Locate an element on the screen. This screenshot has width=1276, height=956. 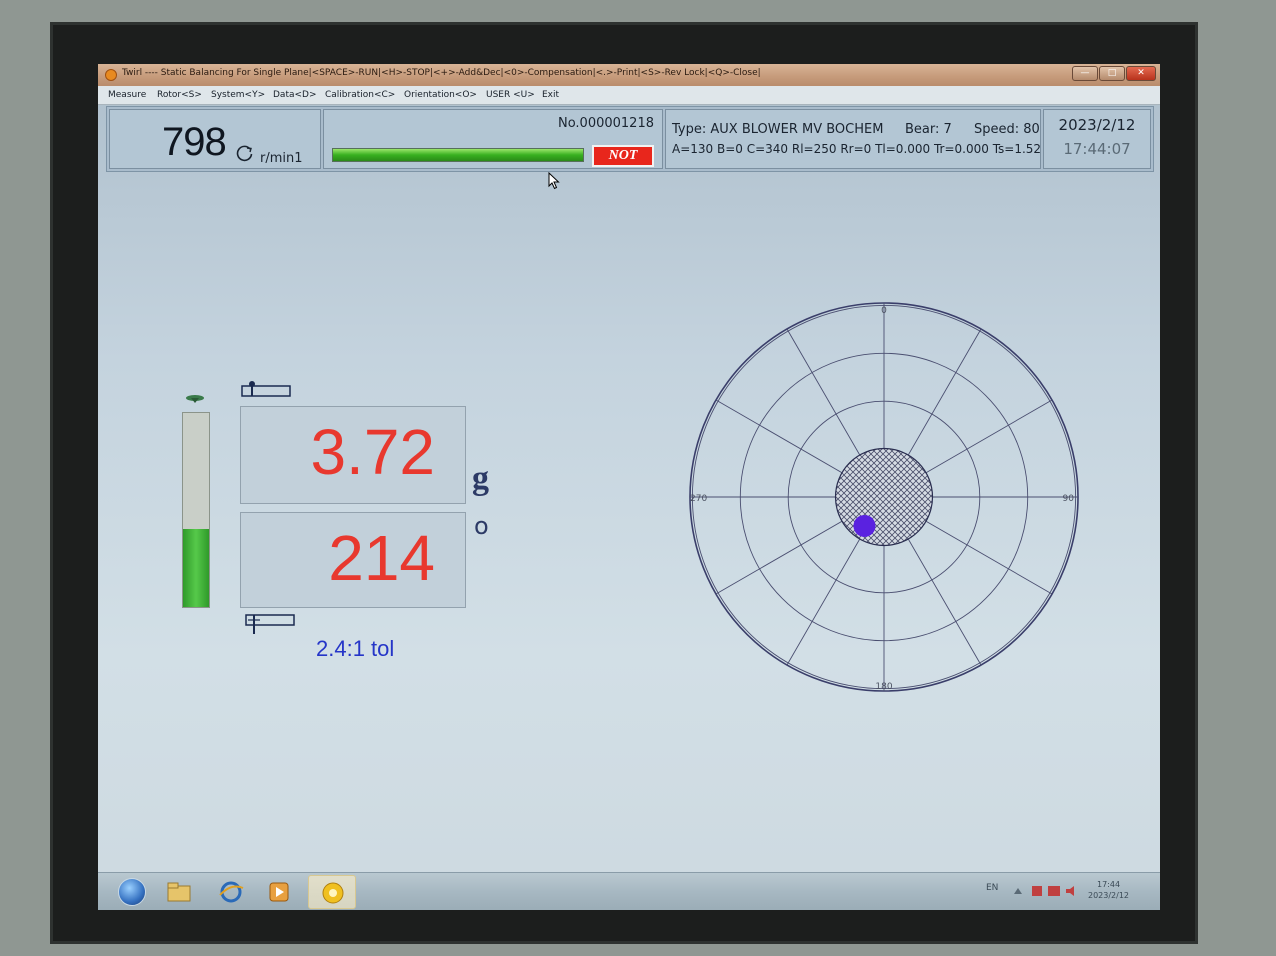
menu-data: Data<D> is located at coordinates (295, 95).